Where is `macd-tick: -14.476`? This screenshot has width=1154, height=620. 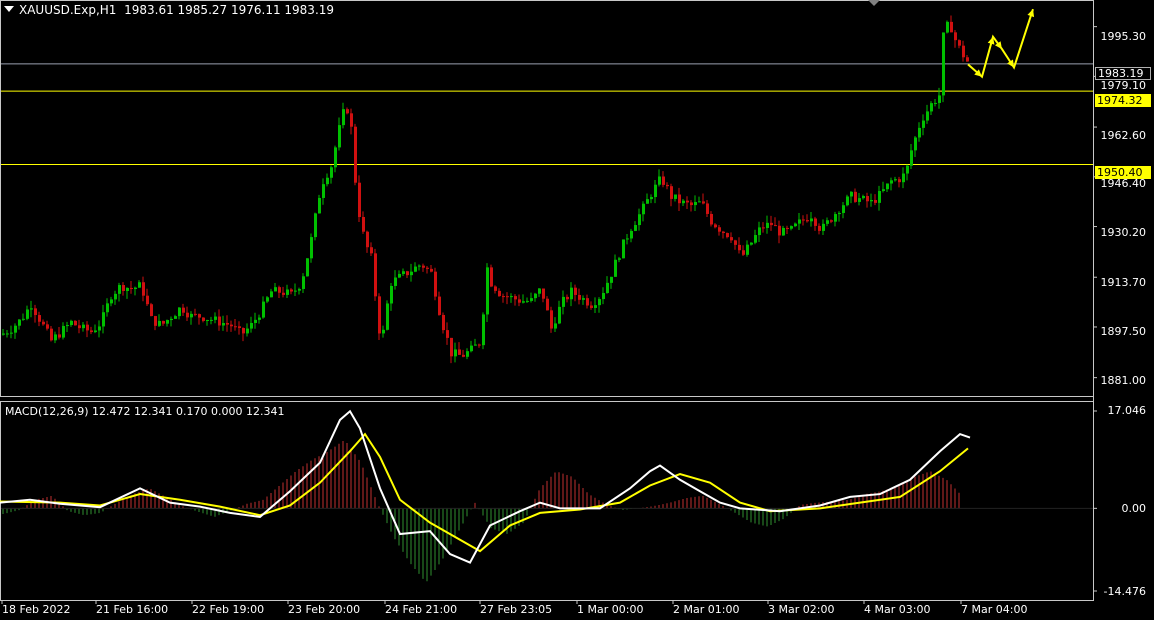
macd-tick: -14.476 is located at coordinates (1124, 591).